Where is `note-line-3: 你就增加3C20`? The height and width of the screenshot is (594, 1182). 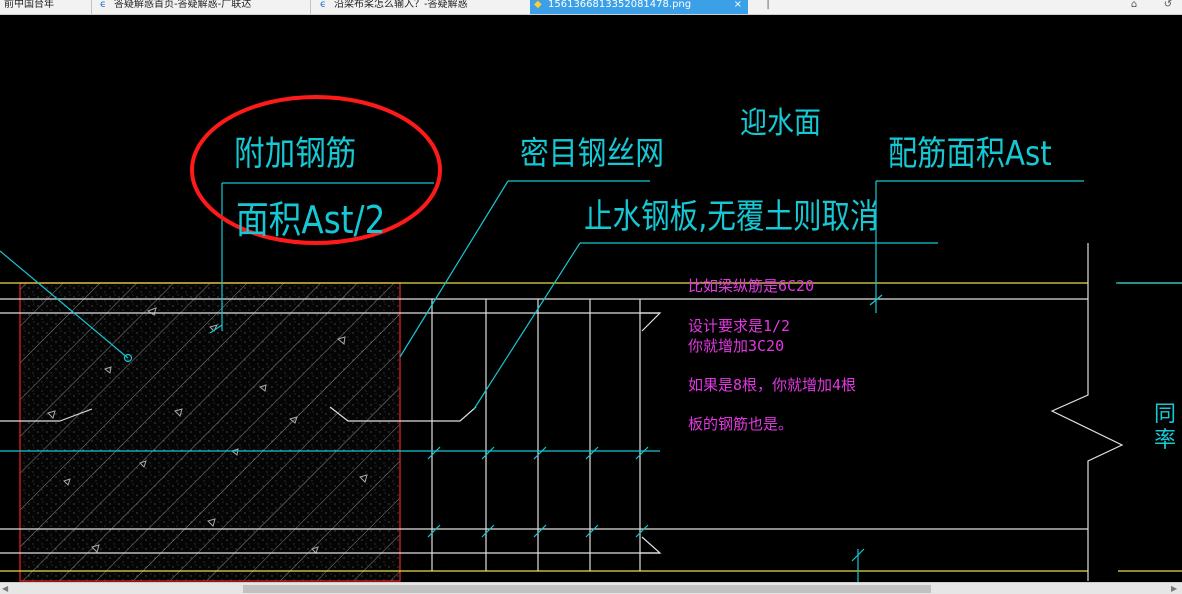 note-line-3: 你就增加3C20 is located at coordinates (736, 346).